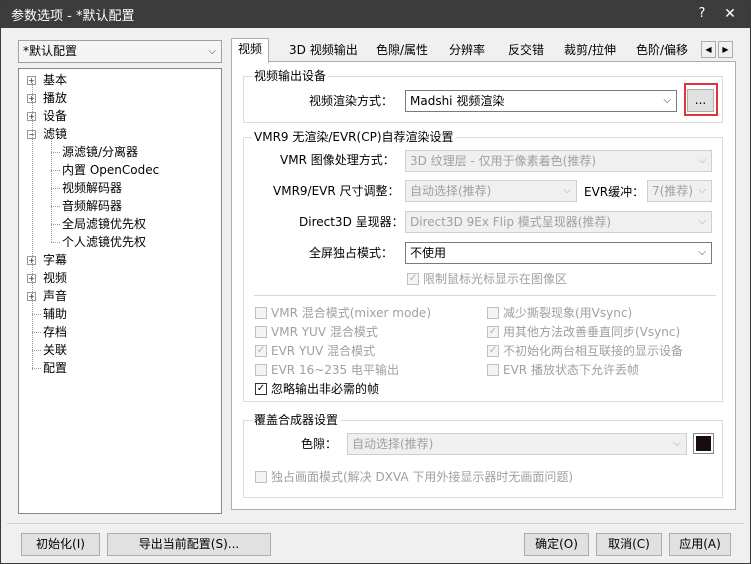  Describe the element at coordinates (672, 191) in the screenshot. I see `evr-buffer-value: 7(推荐)` at that location.